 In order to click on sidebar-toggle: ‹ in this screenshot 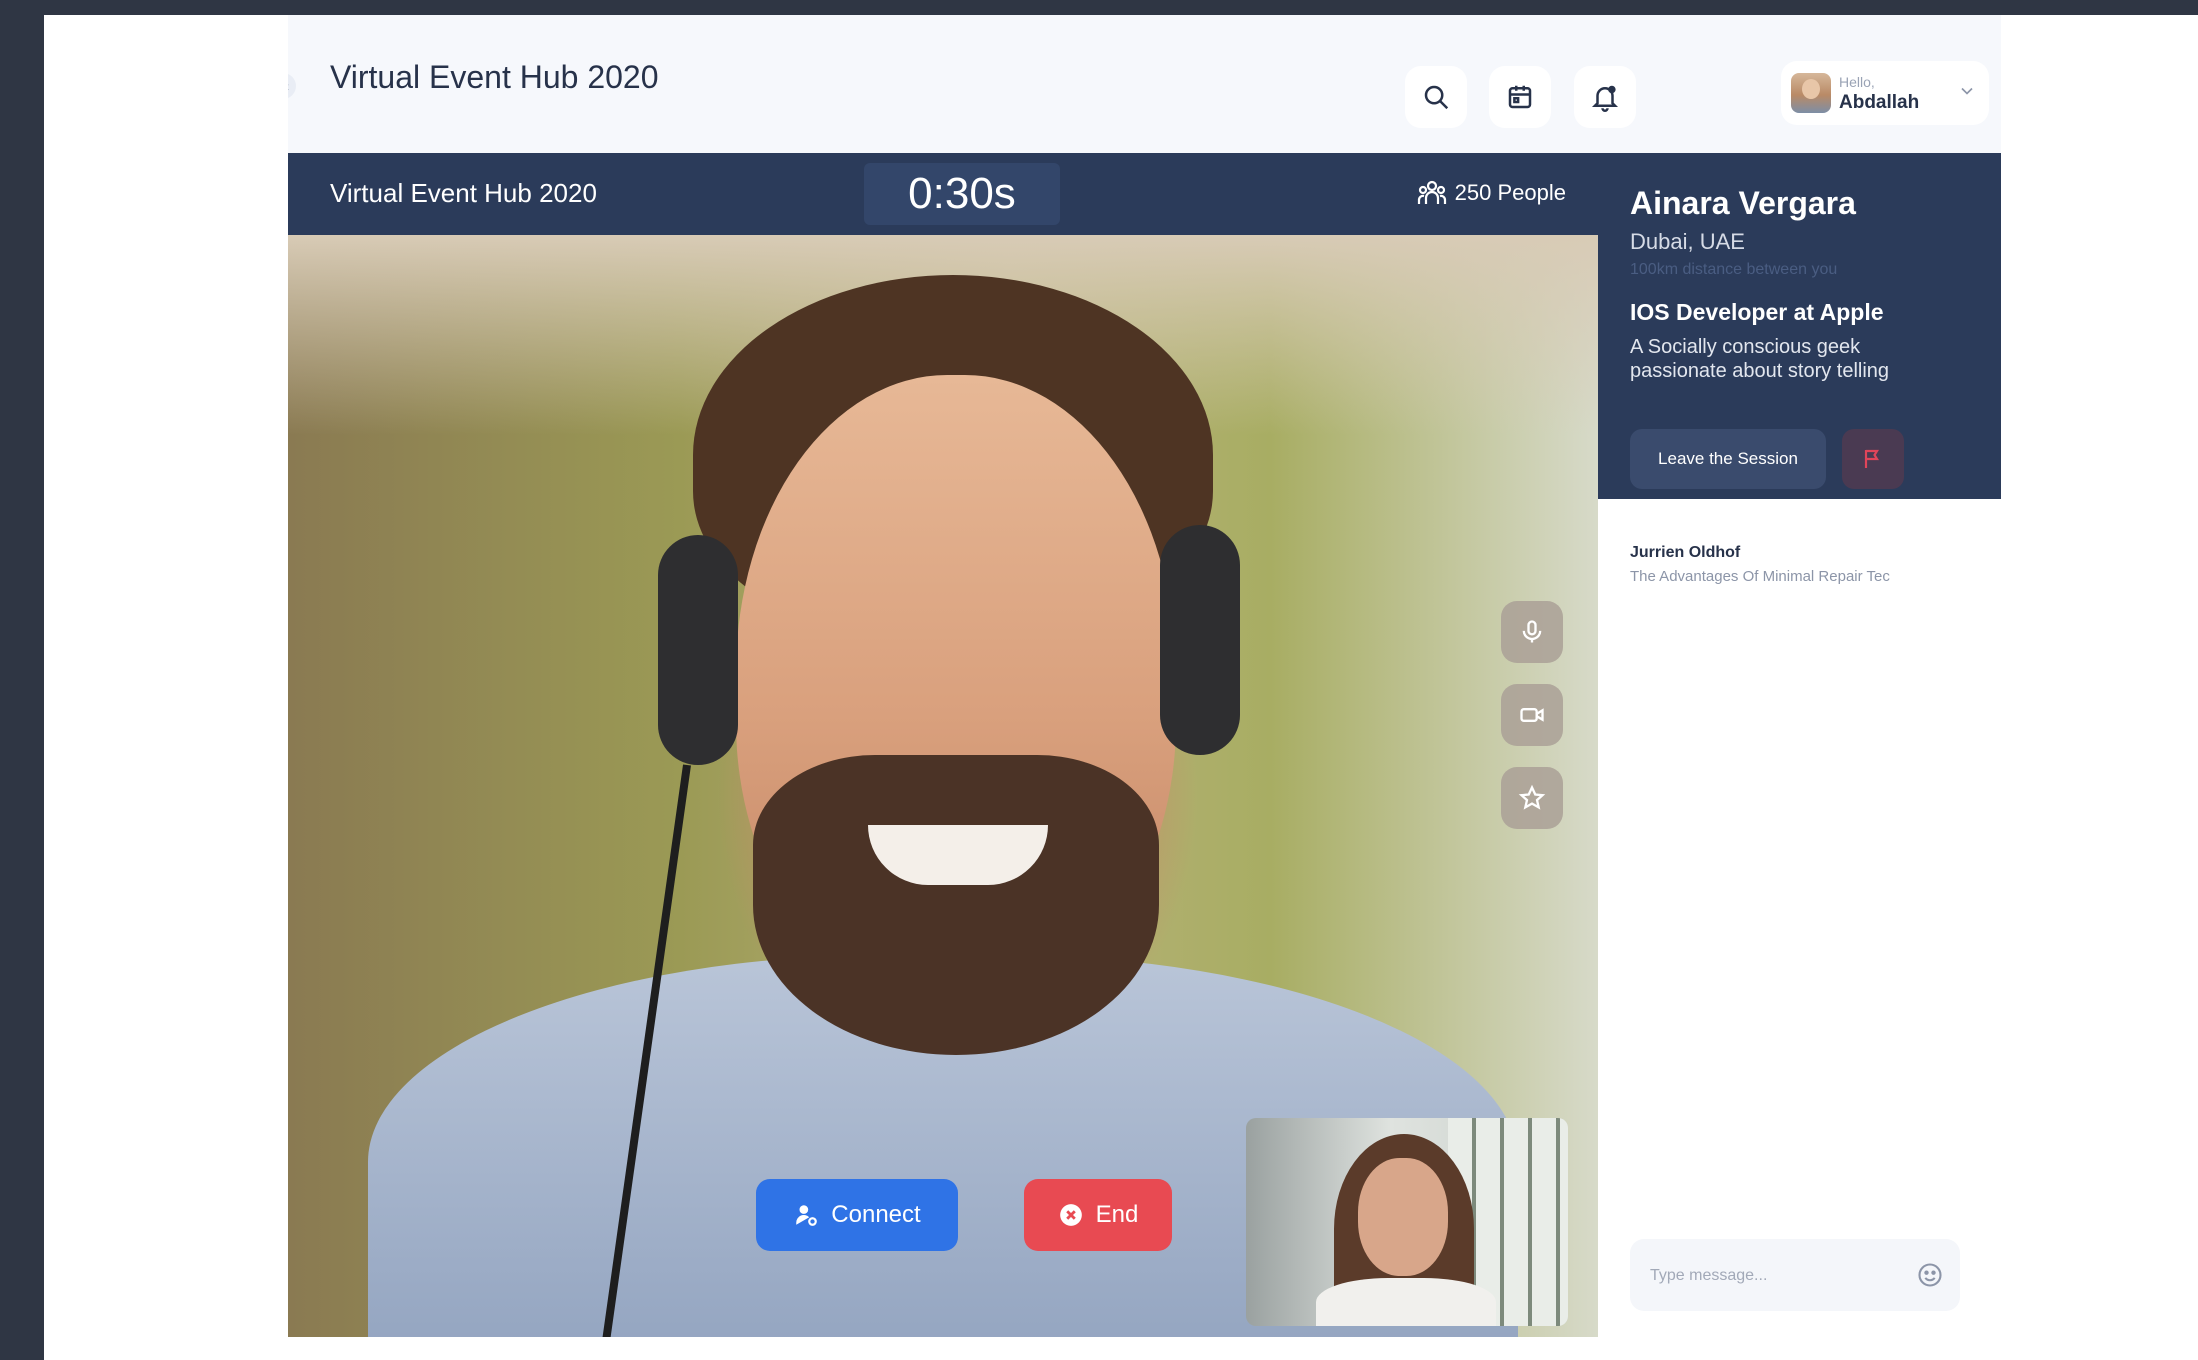, I will do `click(292, 86)`.